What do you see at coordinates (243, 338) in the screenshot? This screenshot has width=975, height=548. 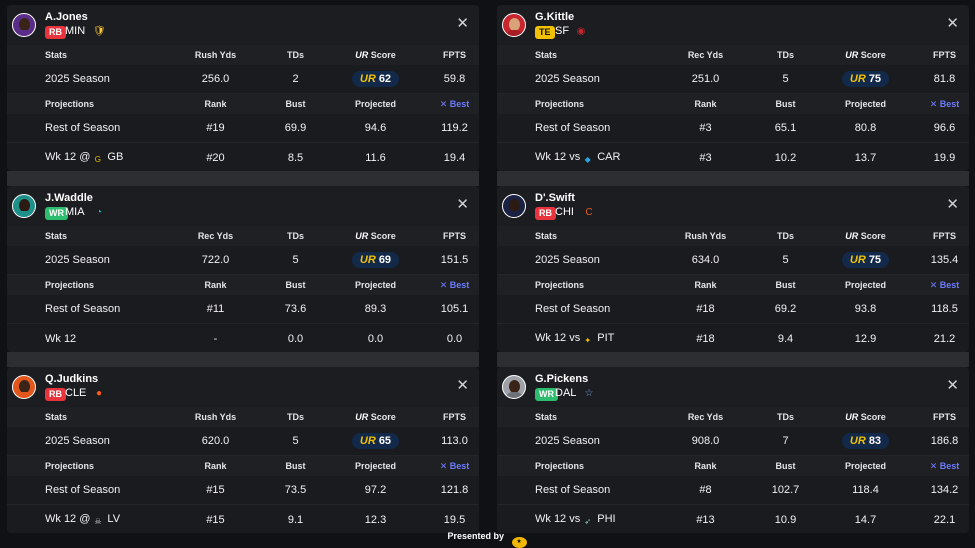 I see `week-row: Wk 12 - 0.0 0.0 0.0` at bounding box center [243, 338].